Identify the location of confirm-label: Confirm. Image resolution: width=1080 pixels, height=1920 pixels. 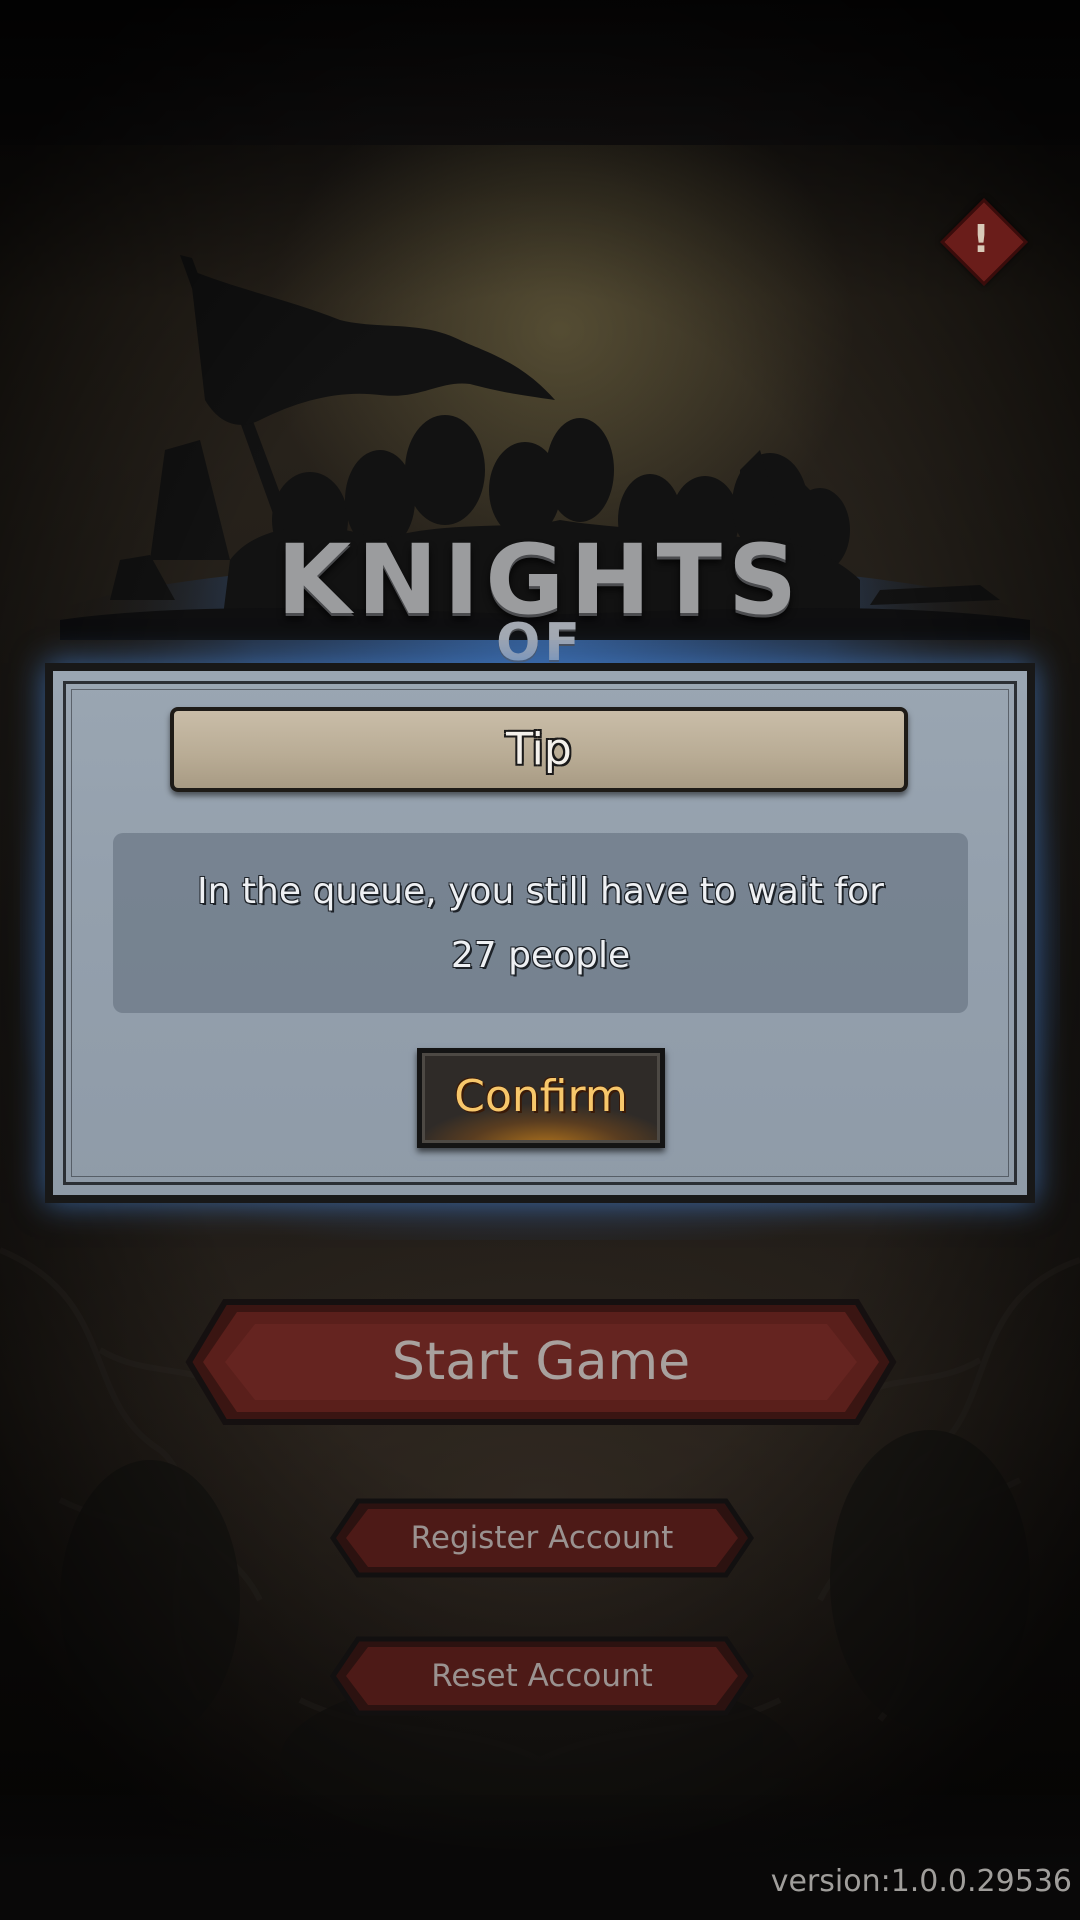
(541, 1096).